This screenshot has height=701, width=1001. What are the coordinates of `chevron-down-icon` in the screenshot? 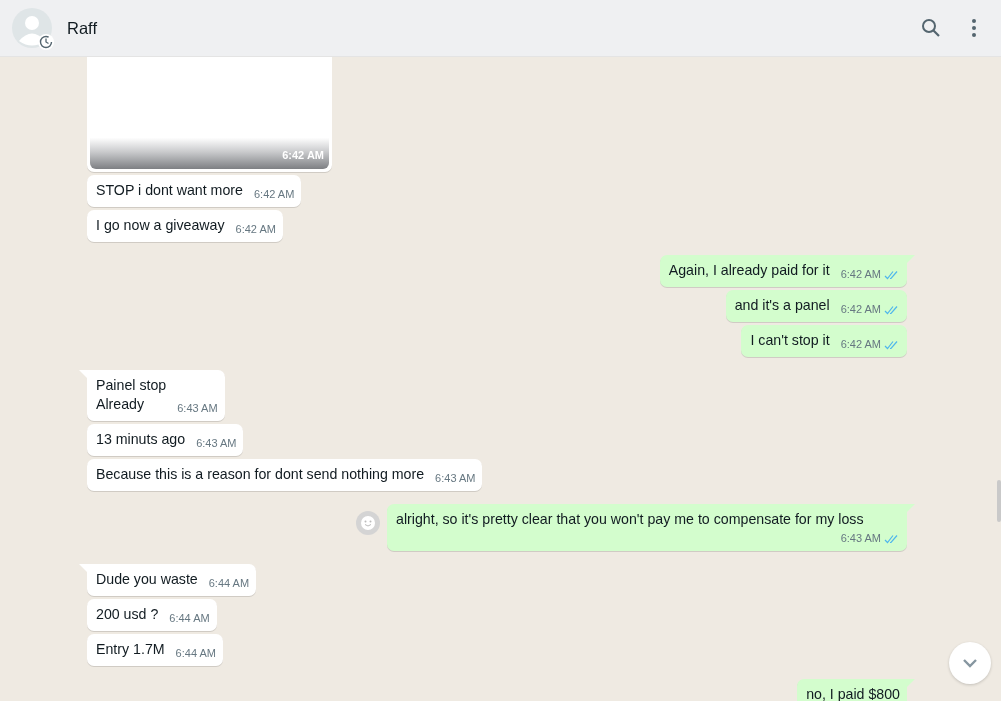 It's located at (970, 663).